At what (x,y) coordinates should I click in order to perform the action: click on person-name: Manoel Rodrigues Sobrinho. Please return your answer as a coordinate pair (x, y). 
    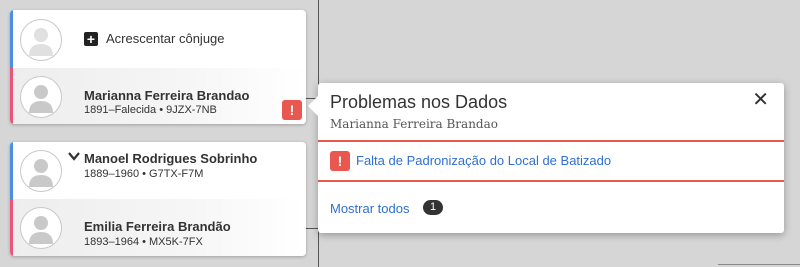
    Looking at the image, I should click on (170, 158).